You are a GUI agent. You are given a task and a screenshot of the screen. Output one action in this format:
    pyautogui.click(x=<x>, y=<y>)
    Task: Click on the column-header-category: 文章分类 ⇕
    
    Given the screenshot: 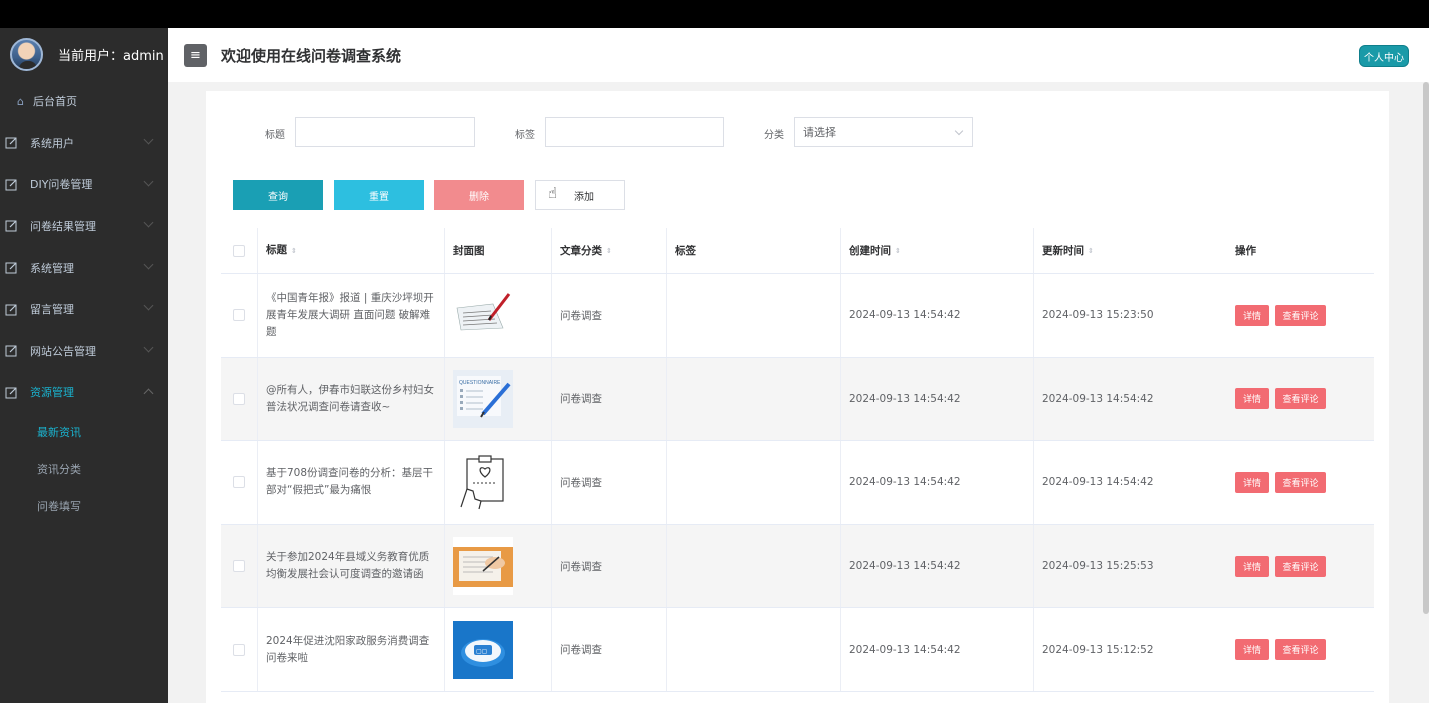 What is the action you would take?
    pyautogui.click(x=609, y=250)
    